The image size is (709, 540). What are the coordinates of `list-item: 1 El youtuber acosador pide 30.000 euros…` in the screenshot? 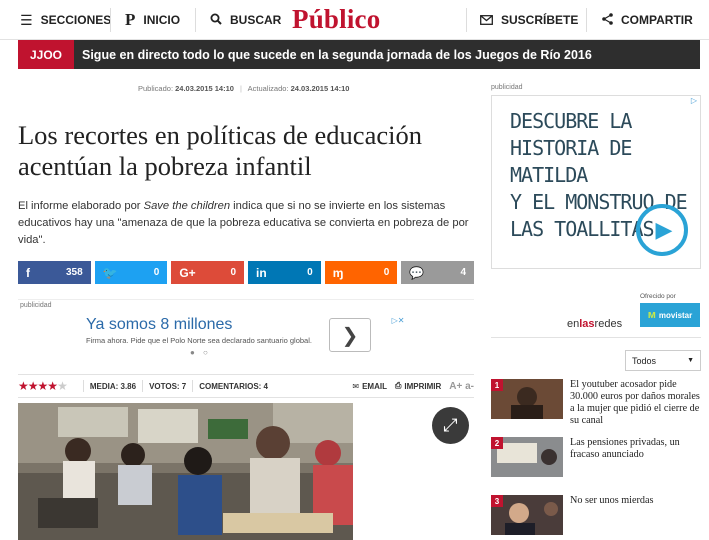 It's located at (596, 403).